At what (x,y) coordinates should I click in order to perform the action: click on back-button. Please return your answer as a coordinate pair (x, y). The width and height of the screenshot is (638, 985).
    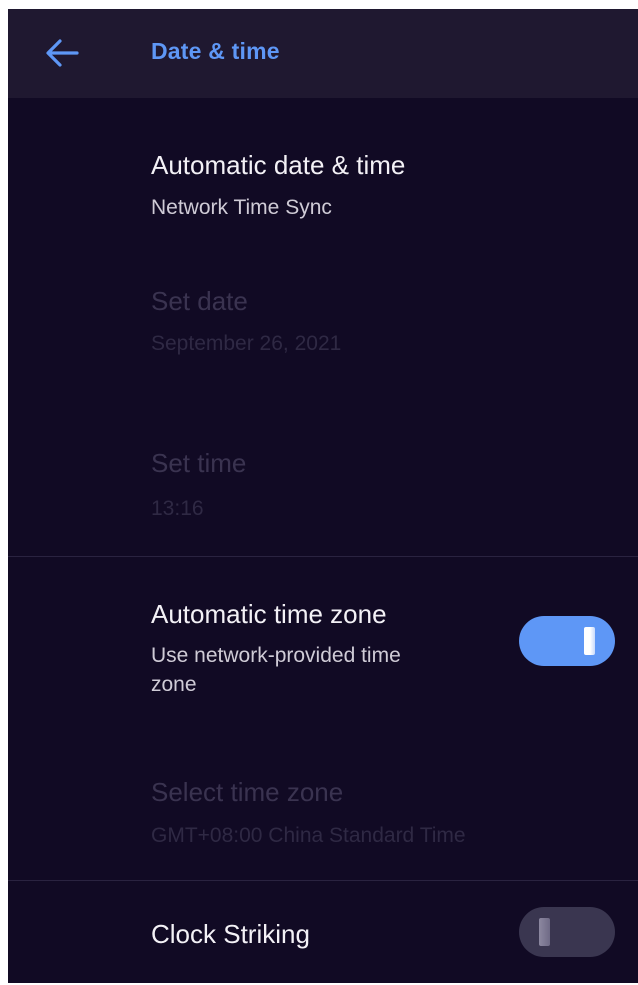
    Looking at the image, I should click on (62, 53).